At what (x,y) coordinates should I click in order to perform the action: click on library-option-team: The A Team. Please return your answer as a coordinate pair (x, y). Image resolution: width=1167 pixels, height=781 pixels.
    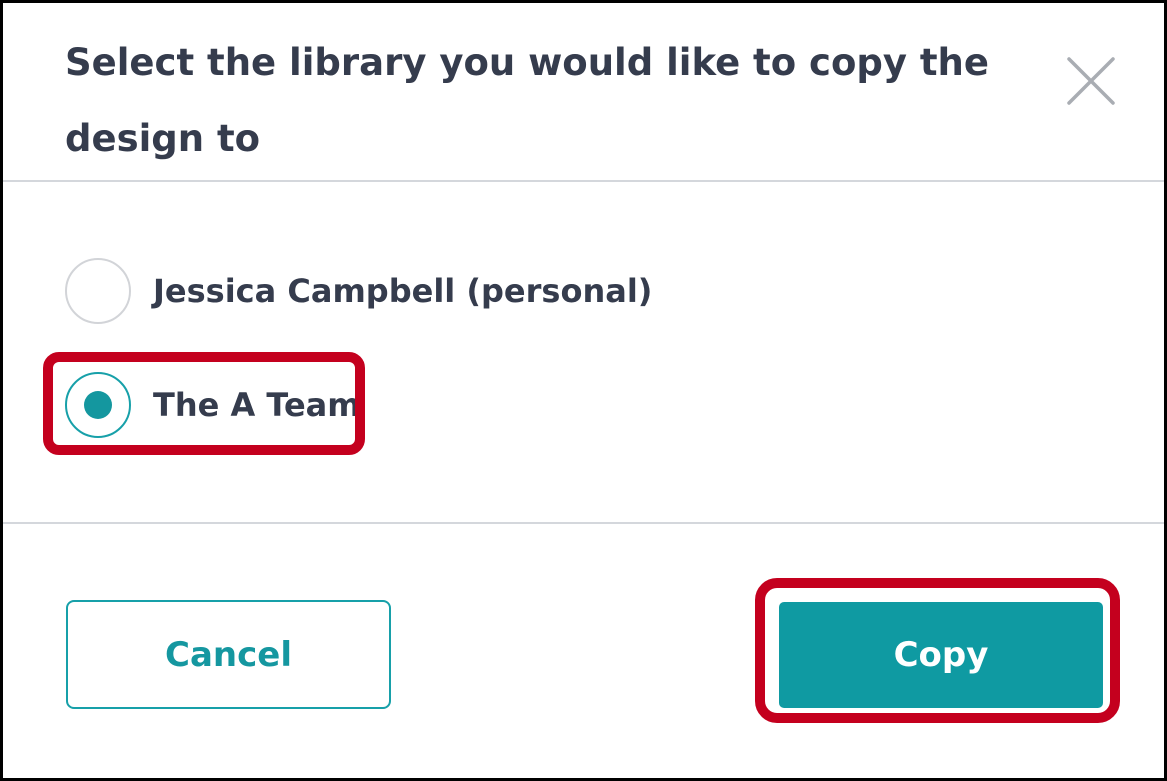
    Looking at the image, I should click on (213, 405).